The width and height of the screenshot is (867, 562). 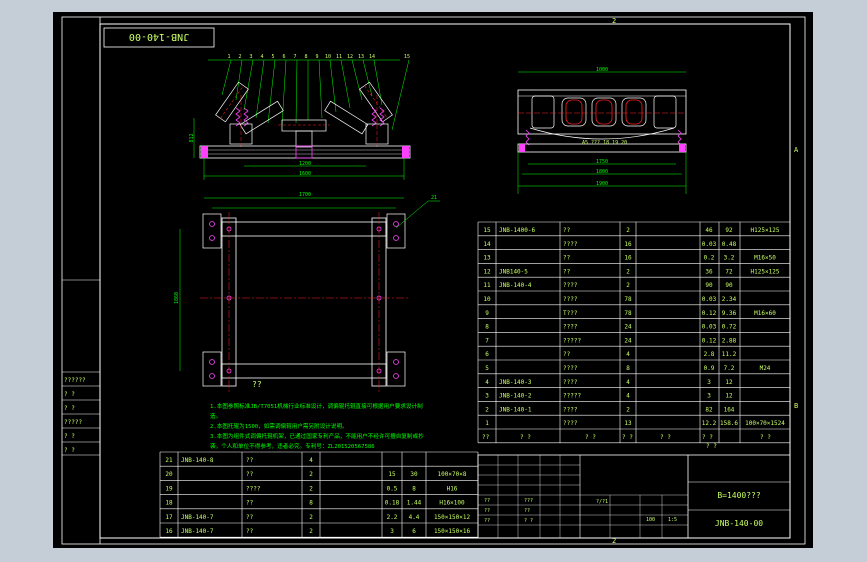 What do you see at coordinates (515, 382) in the screenshot?
I see `bom-item-code: JNB-140-3` at bounding box center [515, 382].